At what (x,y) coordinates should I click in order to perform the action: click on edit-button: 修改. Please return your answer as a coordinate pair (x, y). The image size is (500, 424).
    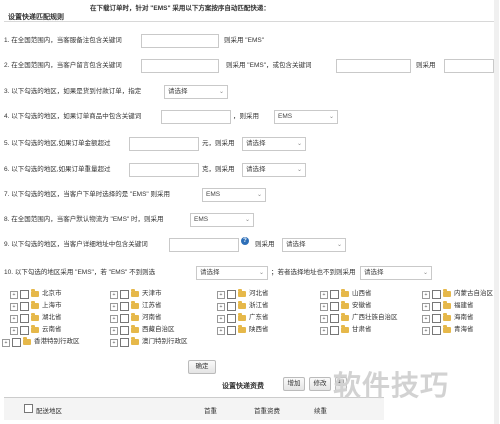
    Looking at the image, I should click on (320, 384).